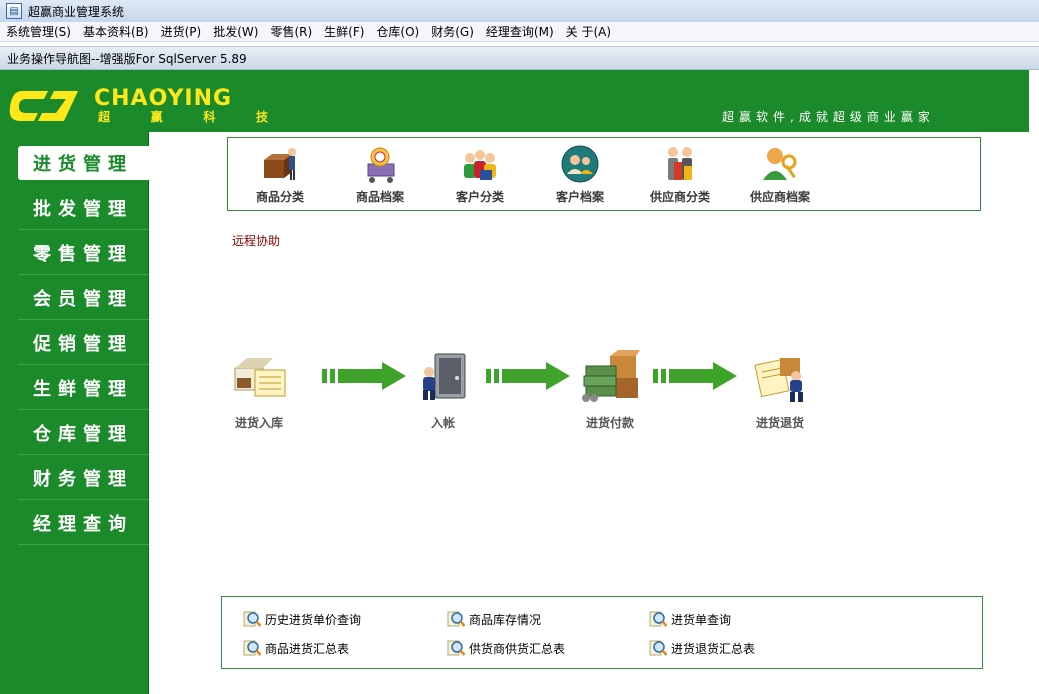 The width and height of the screenshot is (1039, 694). I want to click on child-window-title-bar: 业务操作导航图--增强版For SqlServer 5.89, so click(519, 58).